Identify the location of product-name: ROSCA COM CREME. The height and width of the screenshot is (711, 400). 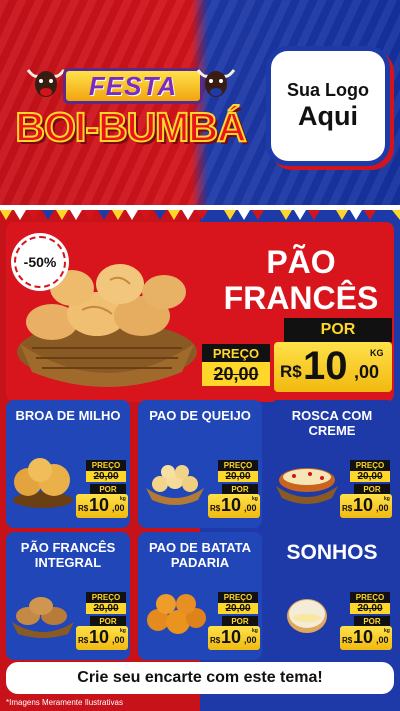
(332, 423).